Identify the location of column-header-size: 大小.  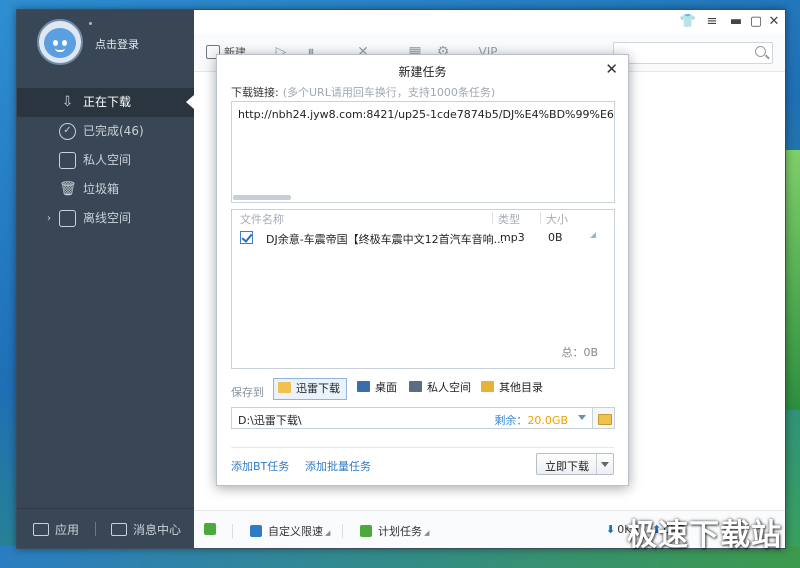
(557, 219).